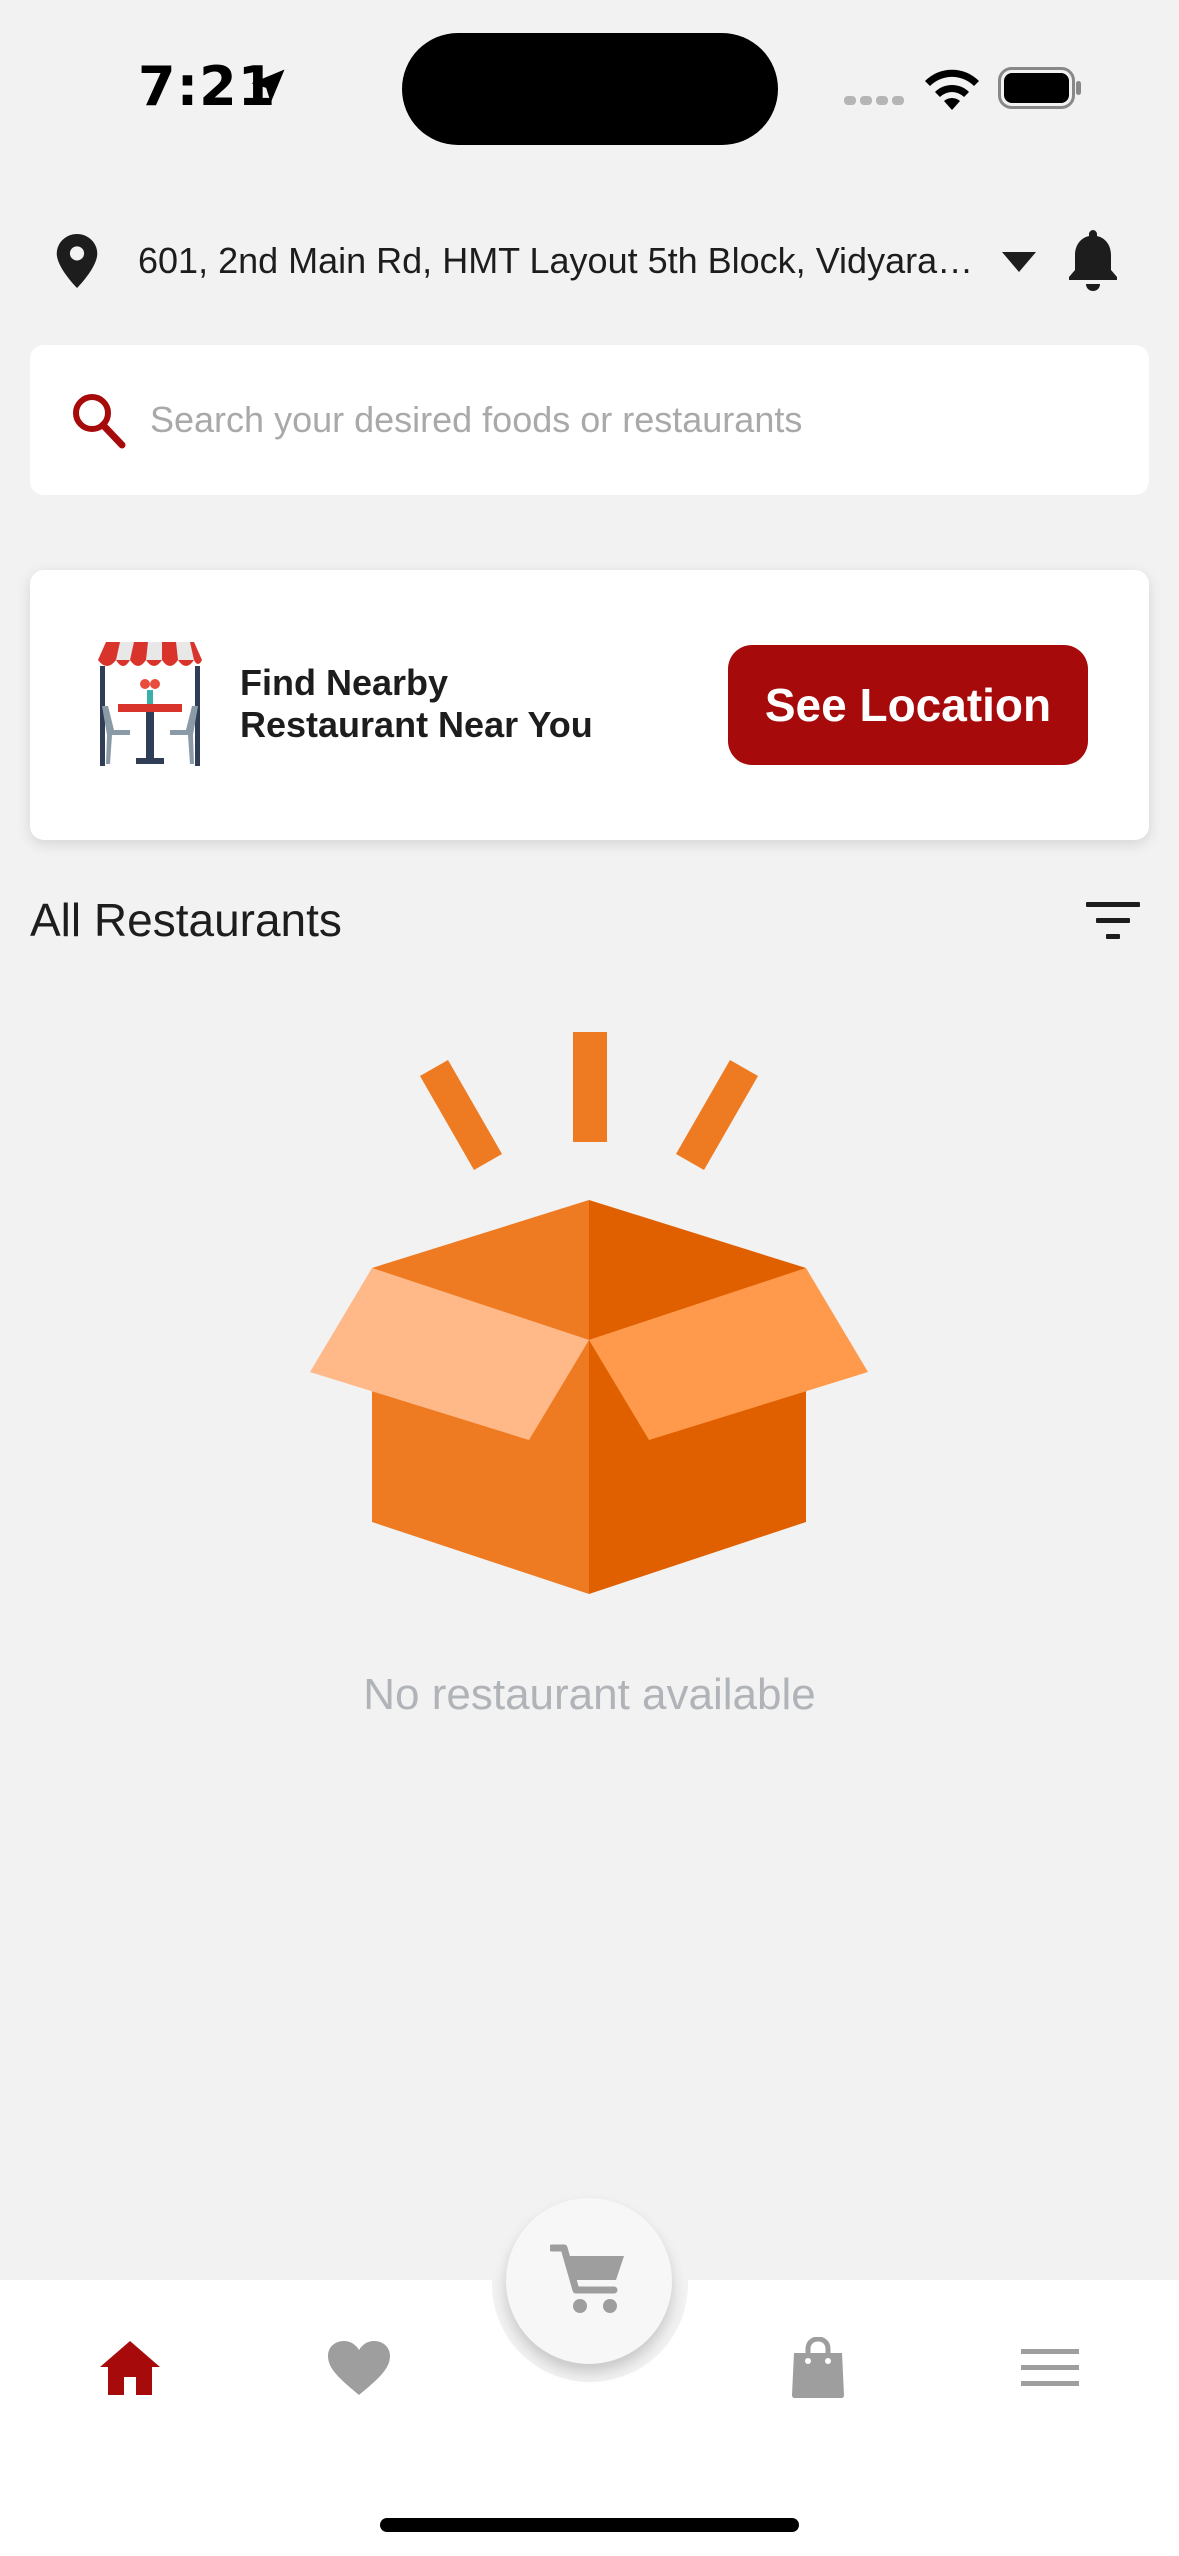 Image resolution: width=1179 pixels, height=2556 pixels. What do you see at coordinates (150, 704) in the screenshot?
I see `restaurant-table-icon` at bounding box center [150, 704].